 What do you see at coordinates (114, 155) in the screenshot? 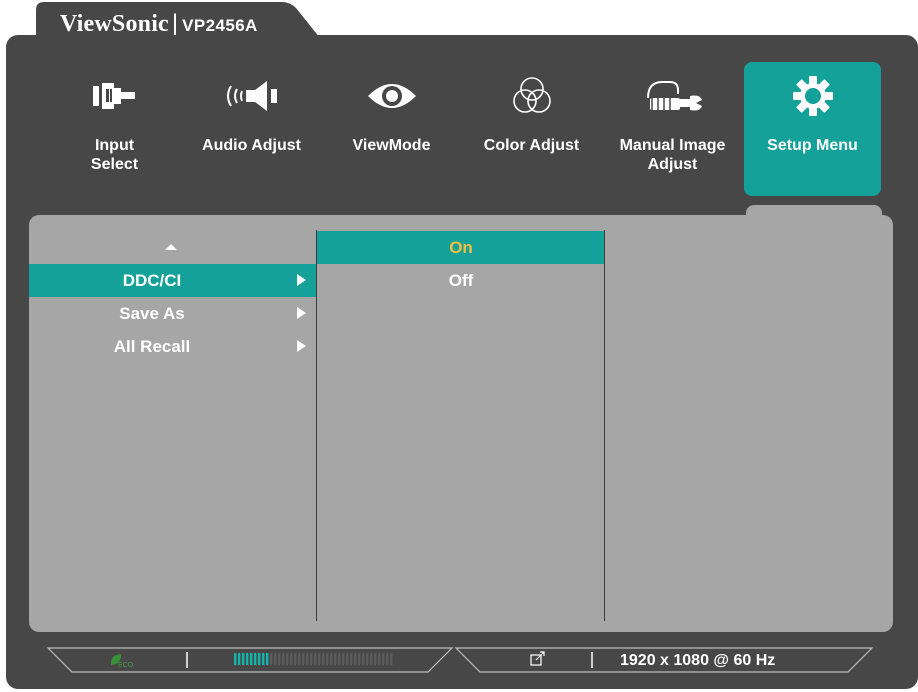
I see `menu-label-input-select: Input Select` at bounding box center [114, 155].